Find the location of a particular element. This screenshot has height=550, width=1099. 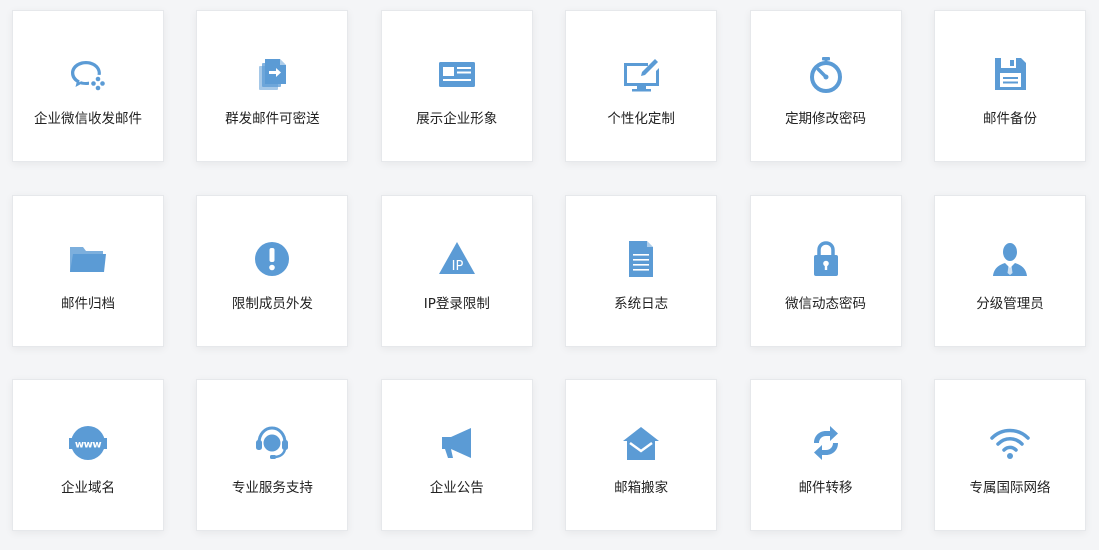

feature-label: IP登录限制 is located at coordinates (456, 303).